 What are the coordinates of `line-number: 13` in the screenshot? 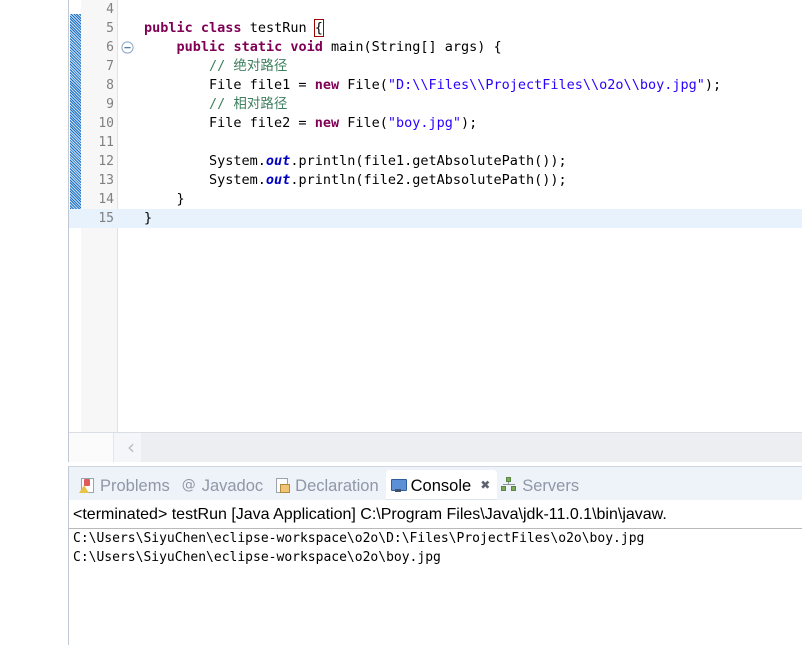 It's located at (106, 180).